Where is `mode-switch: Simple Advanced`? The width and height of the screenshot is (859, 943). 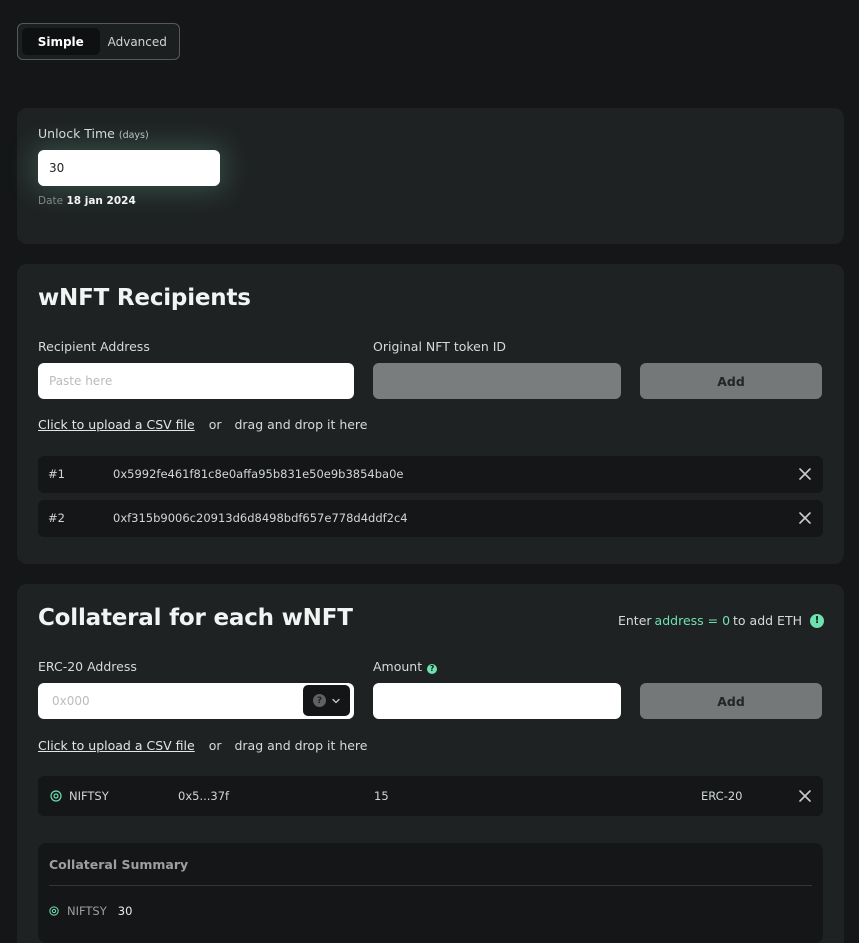
mode-switch: Simple Advanced is located at coordinates (98, 41).